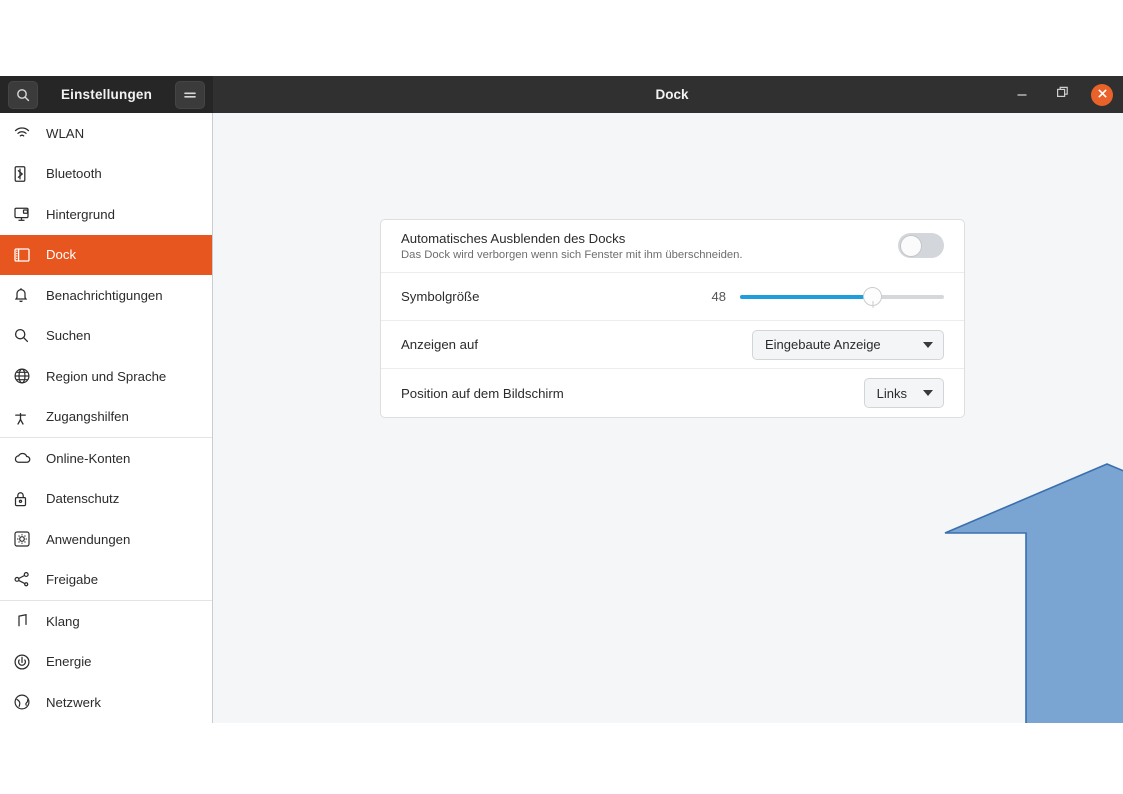 The width and height of the screenshot is (1123, 794). I want to click on icon-size-slider-group: 48, so click(824, 296).